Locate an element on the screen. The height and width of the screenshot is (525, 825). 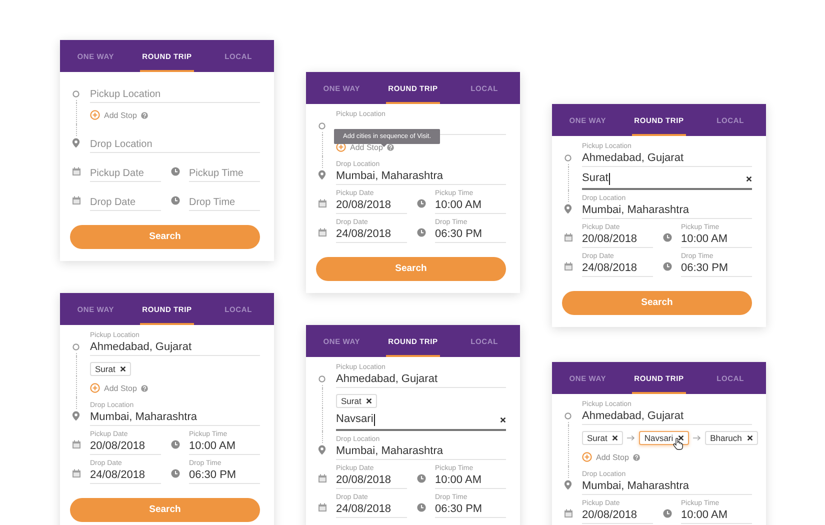
stop-field: Surat is located at coordinates (667, 178).